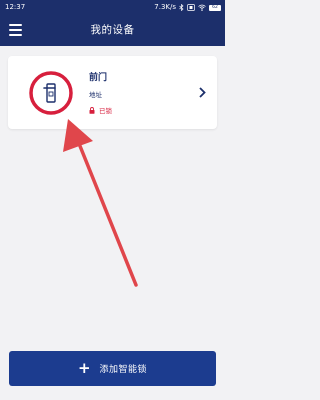 This screenshot has height=400, width=320. I want to click on add-lock-label: 添加智能锁, so click(123, 370).